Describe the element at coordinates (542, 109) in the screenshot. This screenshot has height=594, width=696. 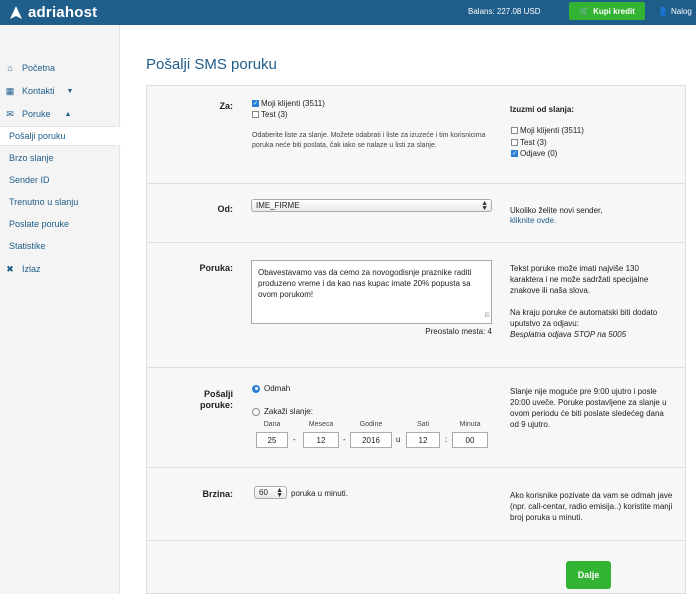
I see `exclude-title: Izuzmi od slanja:` at that location.